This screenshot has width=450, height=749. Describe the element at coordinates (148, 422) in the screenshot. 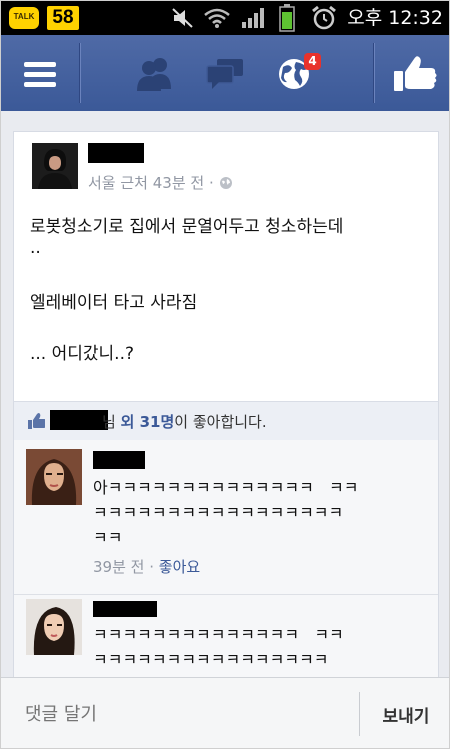

I see `likes-others-link: 외 31명` at that location.